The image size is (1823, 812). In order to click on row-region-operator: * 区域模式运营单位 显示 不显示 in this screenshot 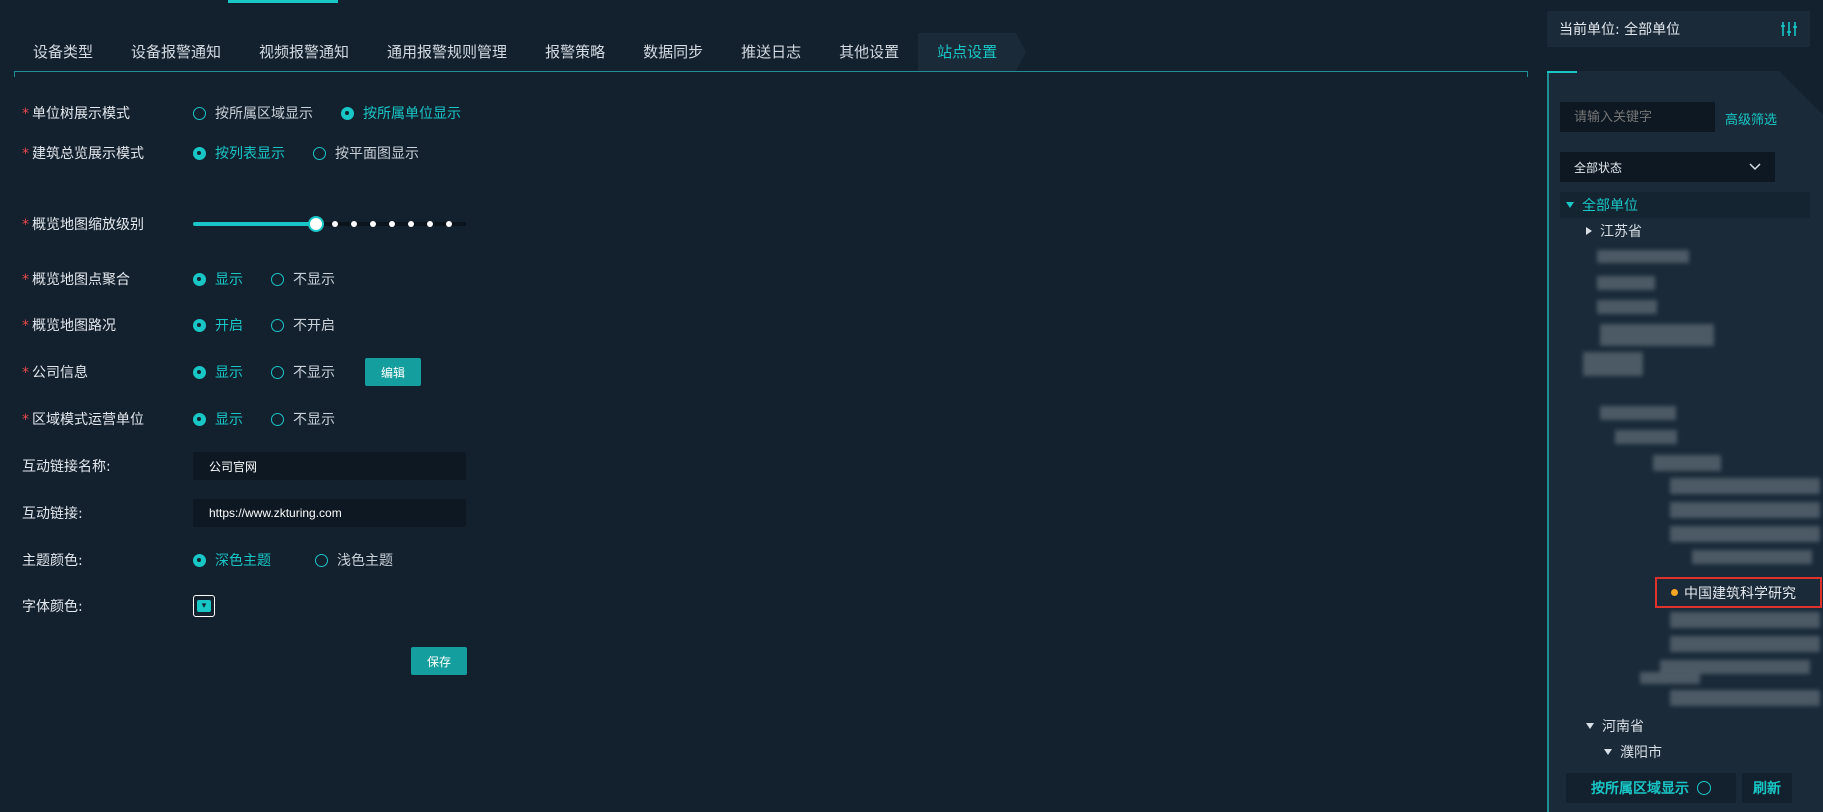, I will do `click(192, 419)`.